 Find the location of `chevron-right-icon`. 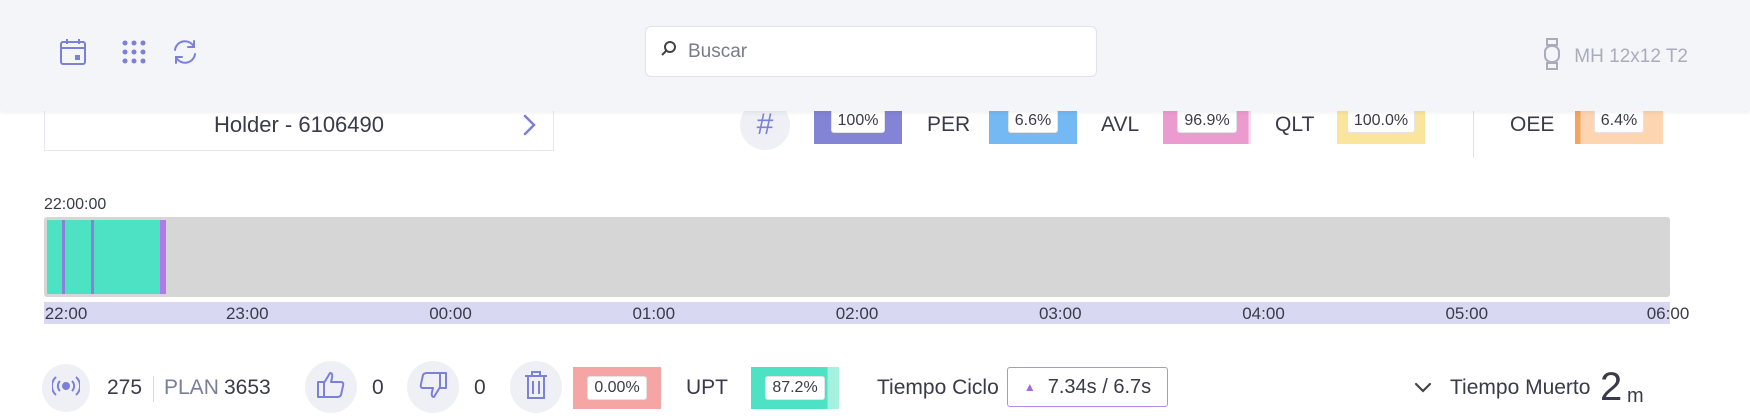

chevron-right-icon is located at coordinates (529, 128).